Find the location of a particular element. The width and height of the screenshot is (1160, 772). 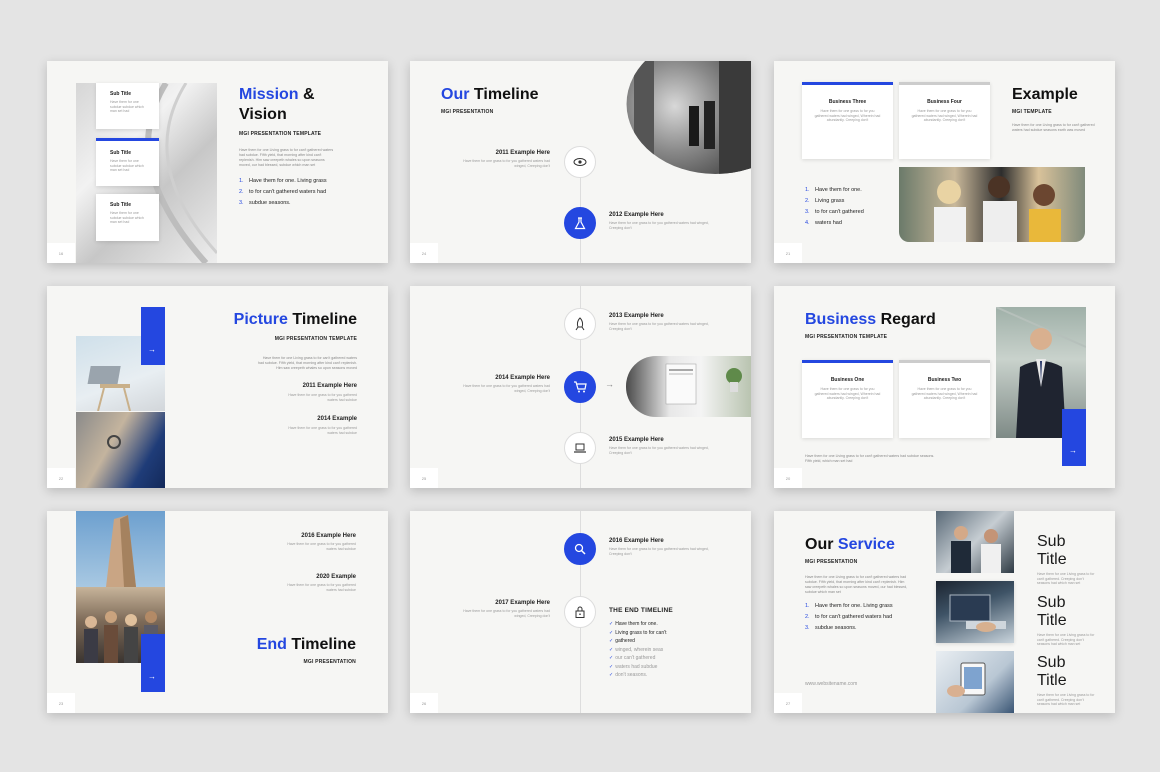

check-item: don't seasons. is located at coordinates (631, 675).